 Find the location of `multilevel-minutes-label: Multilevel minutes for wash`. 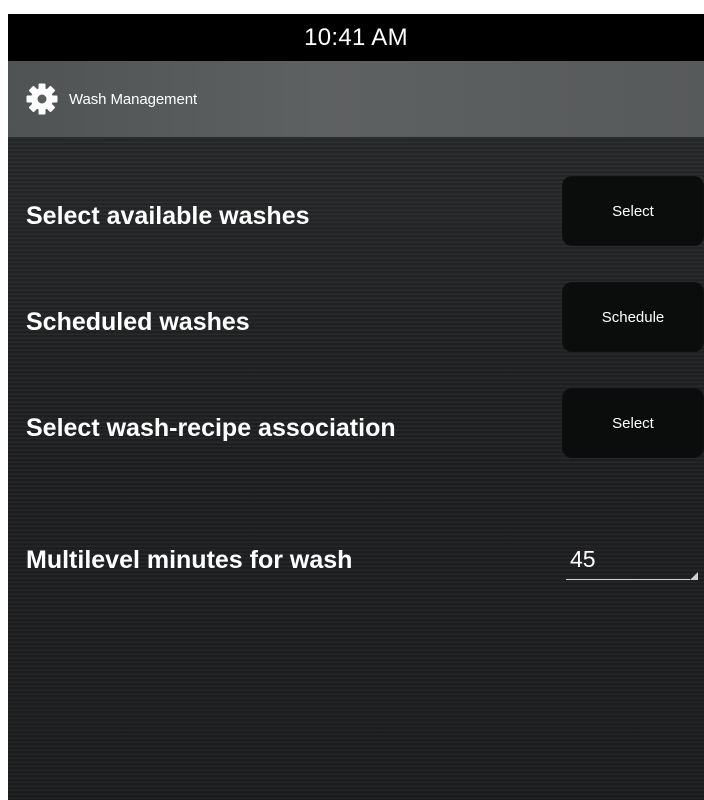

multilevel-minutes-label: Multilevel minutes for wash is located at coordinates (189, 560).